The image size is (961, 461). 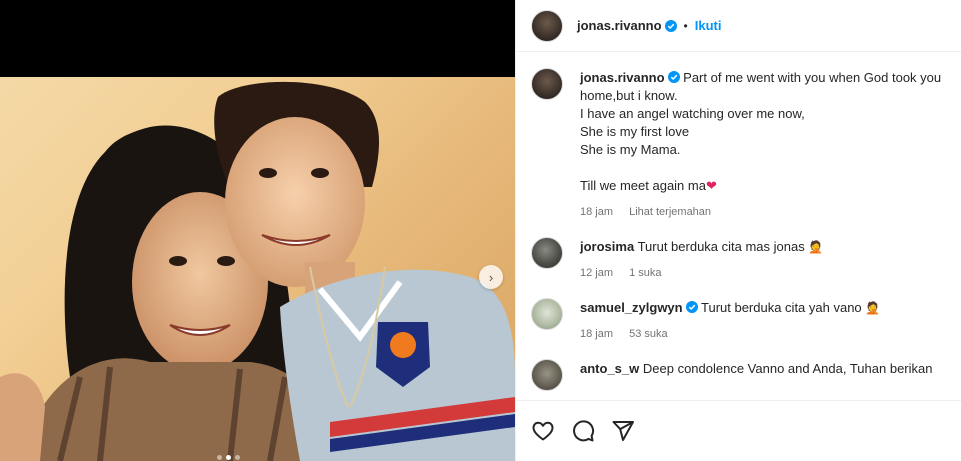 I want to click on caption-line-4: She is my Mama., so click(x=630, y=149).